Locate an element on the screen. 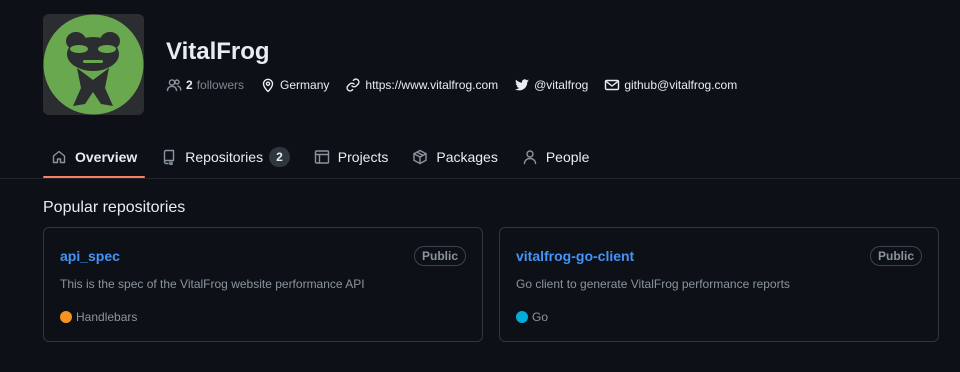 Image resolution: width=960 pixels, height=372 pixels. repo-link: vitalfrog-go-client is located at coordinates (575, 256).